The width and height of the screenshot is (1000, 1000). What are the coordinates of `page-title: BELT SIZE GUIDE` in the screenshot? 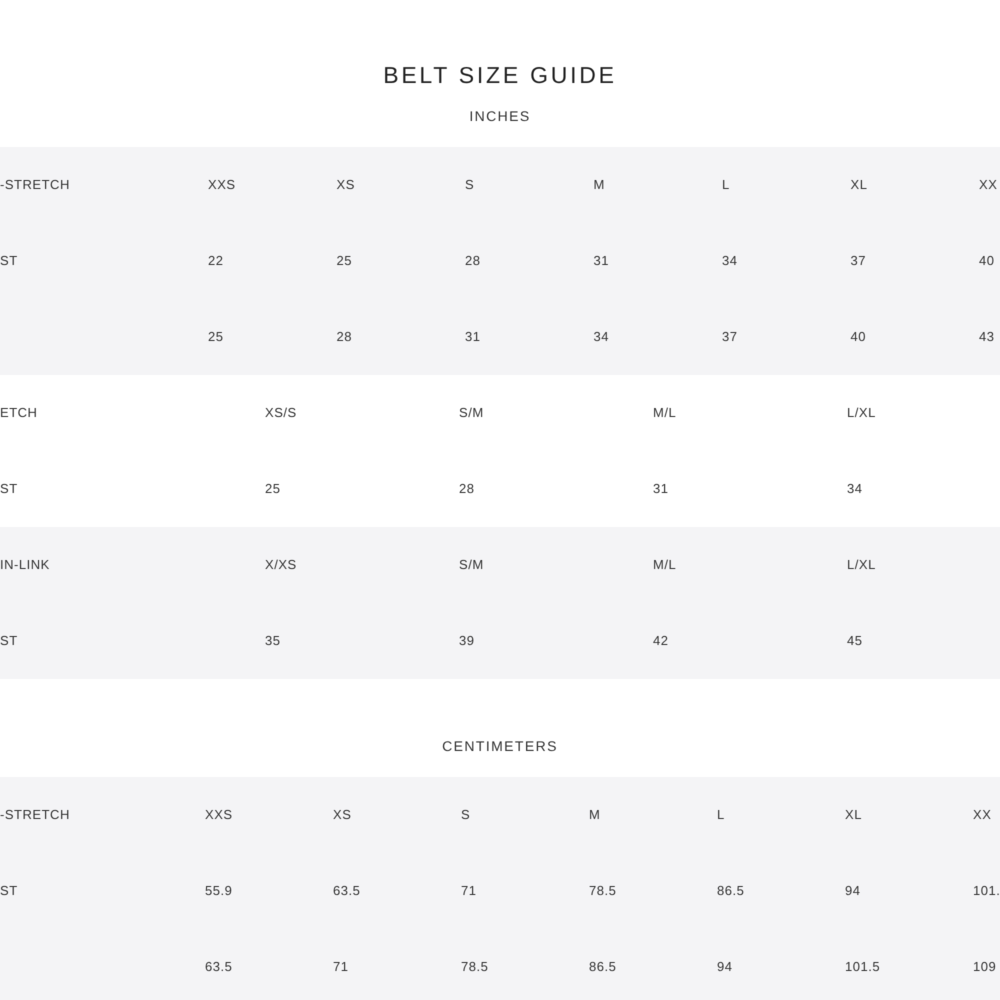 It's located at (500, 75).